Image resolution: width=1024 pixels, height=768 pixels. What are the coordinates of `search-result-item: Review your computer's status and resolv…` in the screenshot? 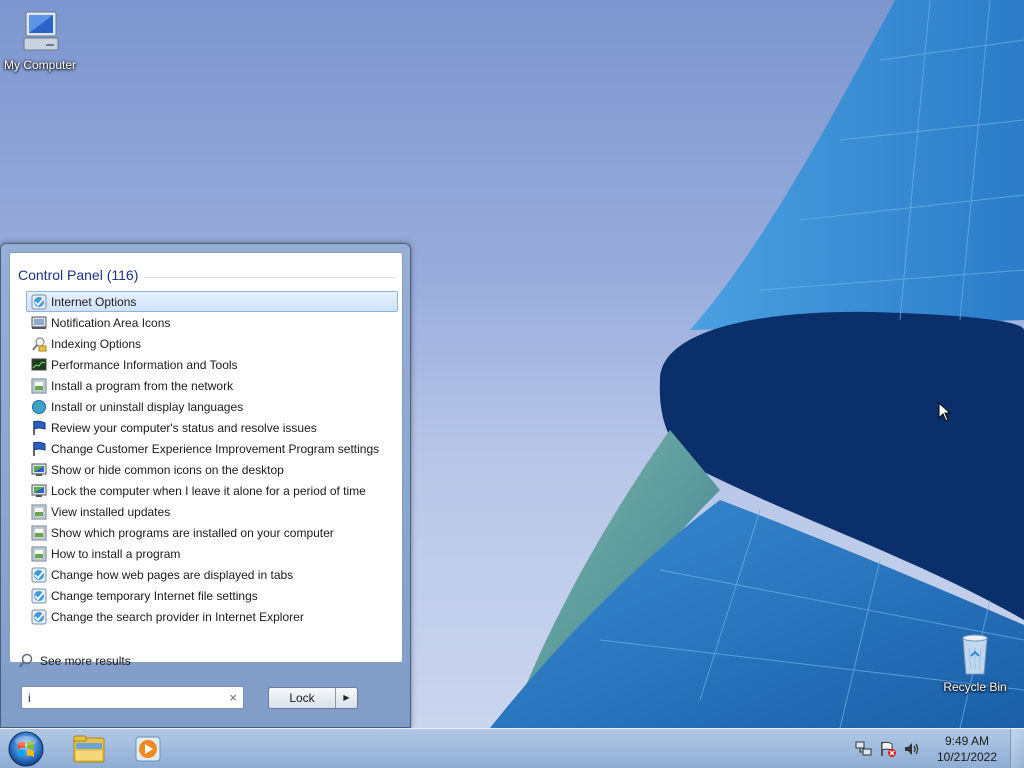 It's located at (212, 427).